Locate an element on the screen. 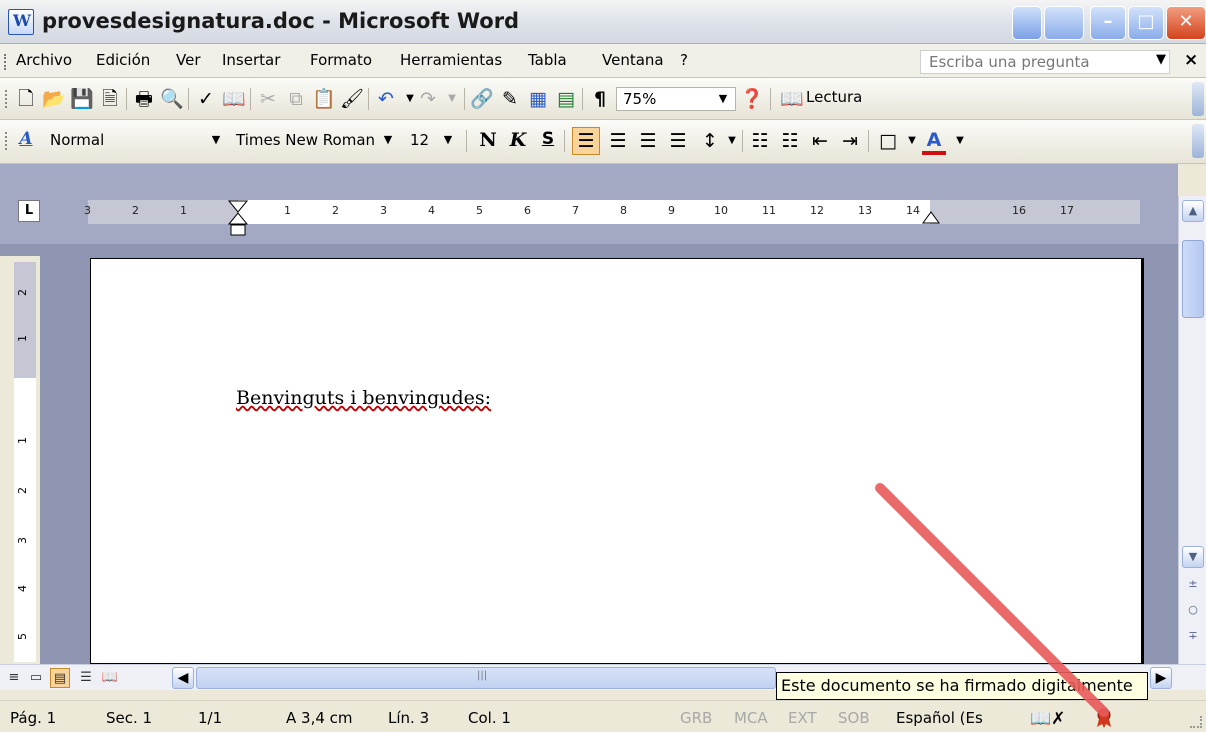 This screenshot has height=732, width=1206. insert-excel-icon: ▤ is located at coordinates (566, 99).